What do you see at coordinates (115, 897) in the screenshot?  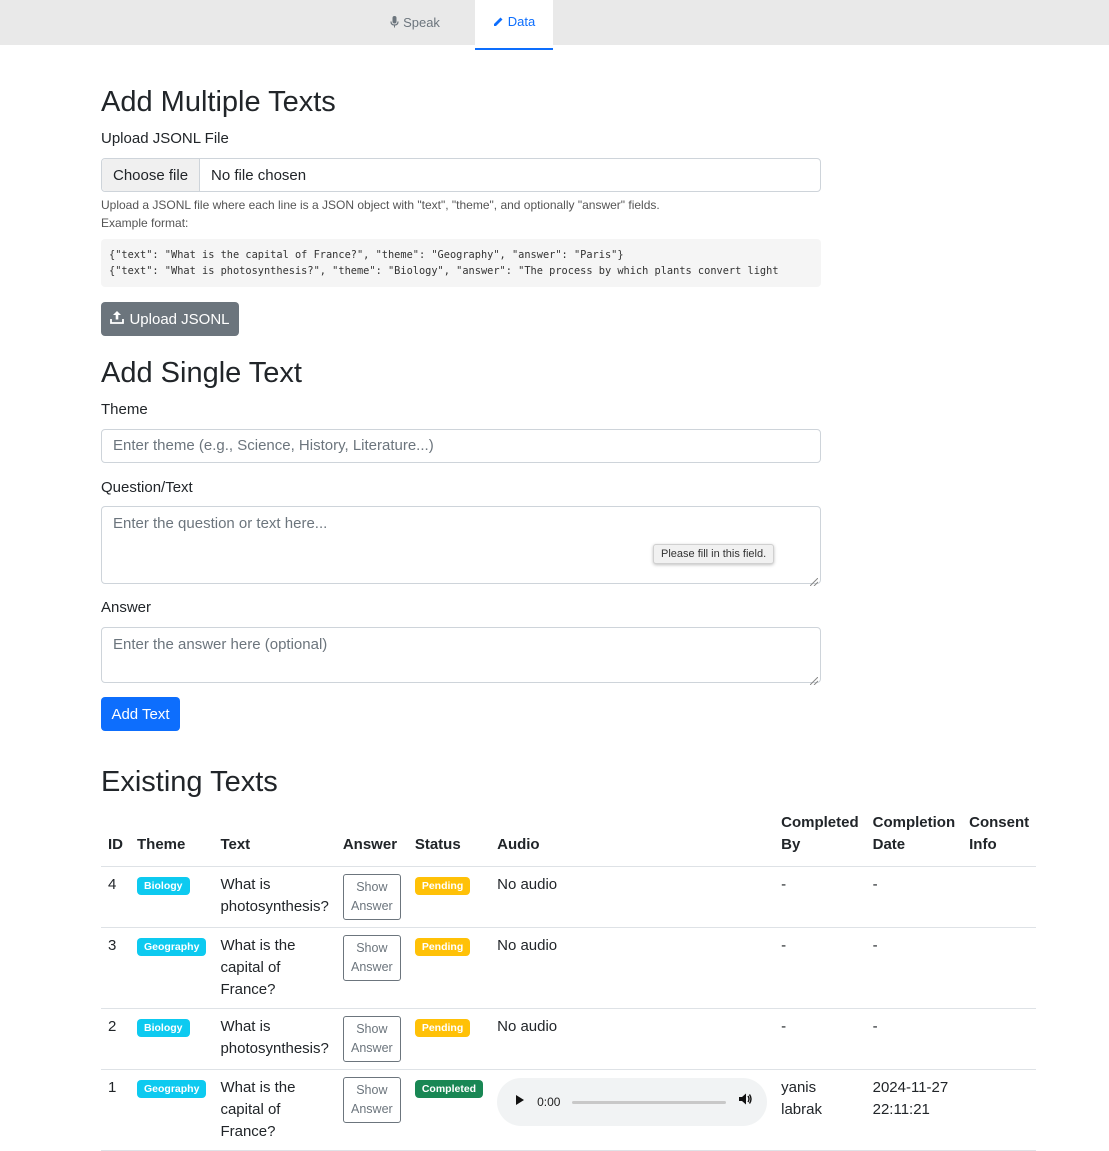 I see `cell-id: 4` at bounding box center [115, 897].